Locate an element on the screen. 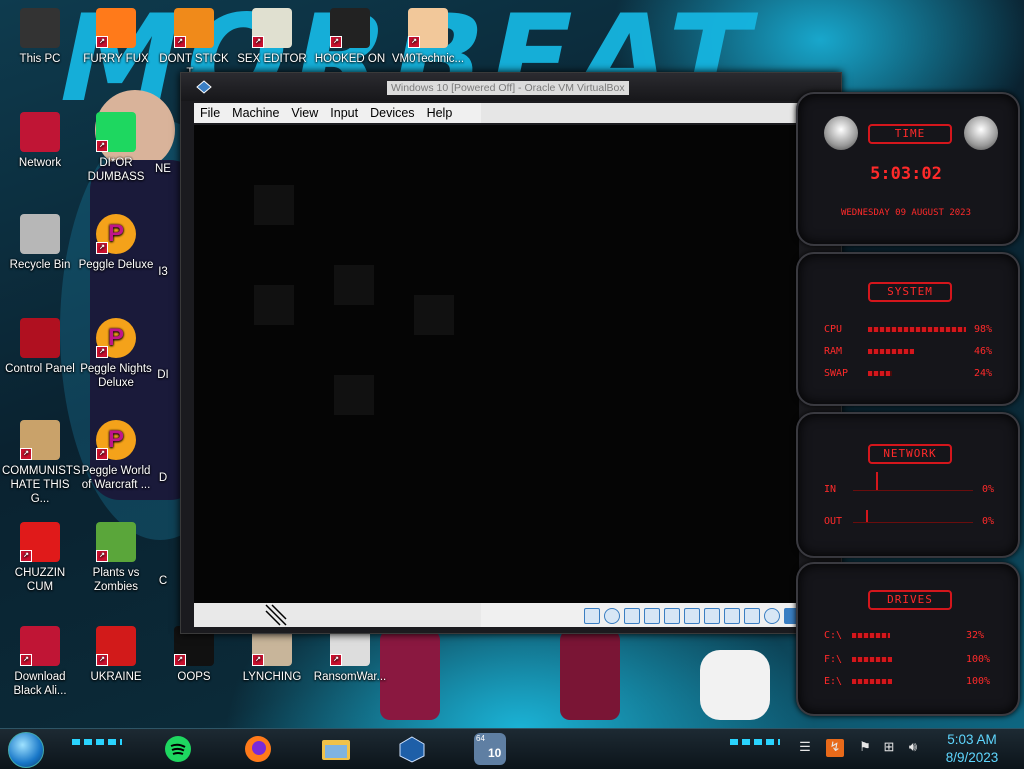 The width and height of the screenshot is (1024, 769). desktop-icon: Recycle Bin is located at coordinates (40, 243).